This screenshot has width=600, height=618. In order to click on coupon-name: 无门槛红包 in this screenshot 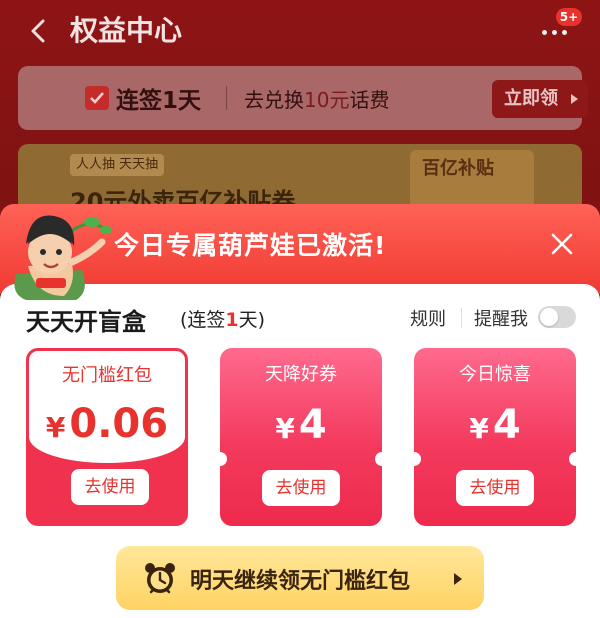, I will do `click(107, 375)`.